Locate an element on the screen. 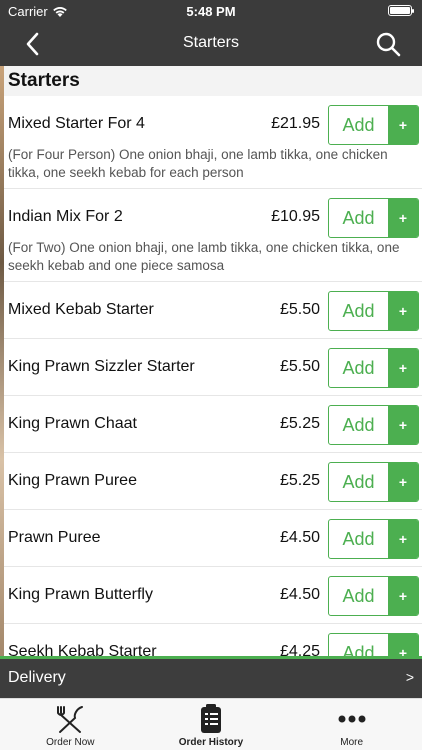 This screenshot has height=750, width=422. receipt-icon is located at coordinates (211, 718).